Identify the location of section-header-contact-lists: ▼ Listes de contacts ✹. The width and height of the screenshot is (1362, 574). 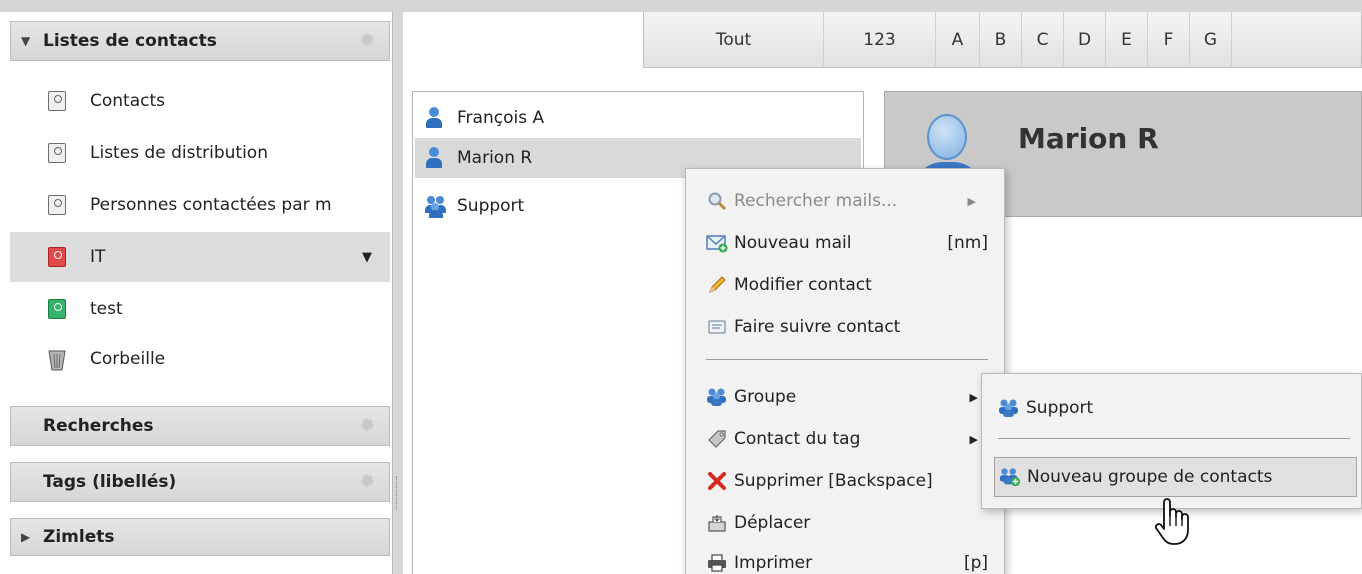
(200, 41).